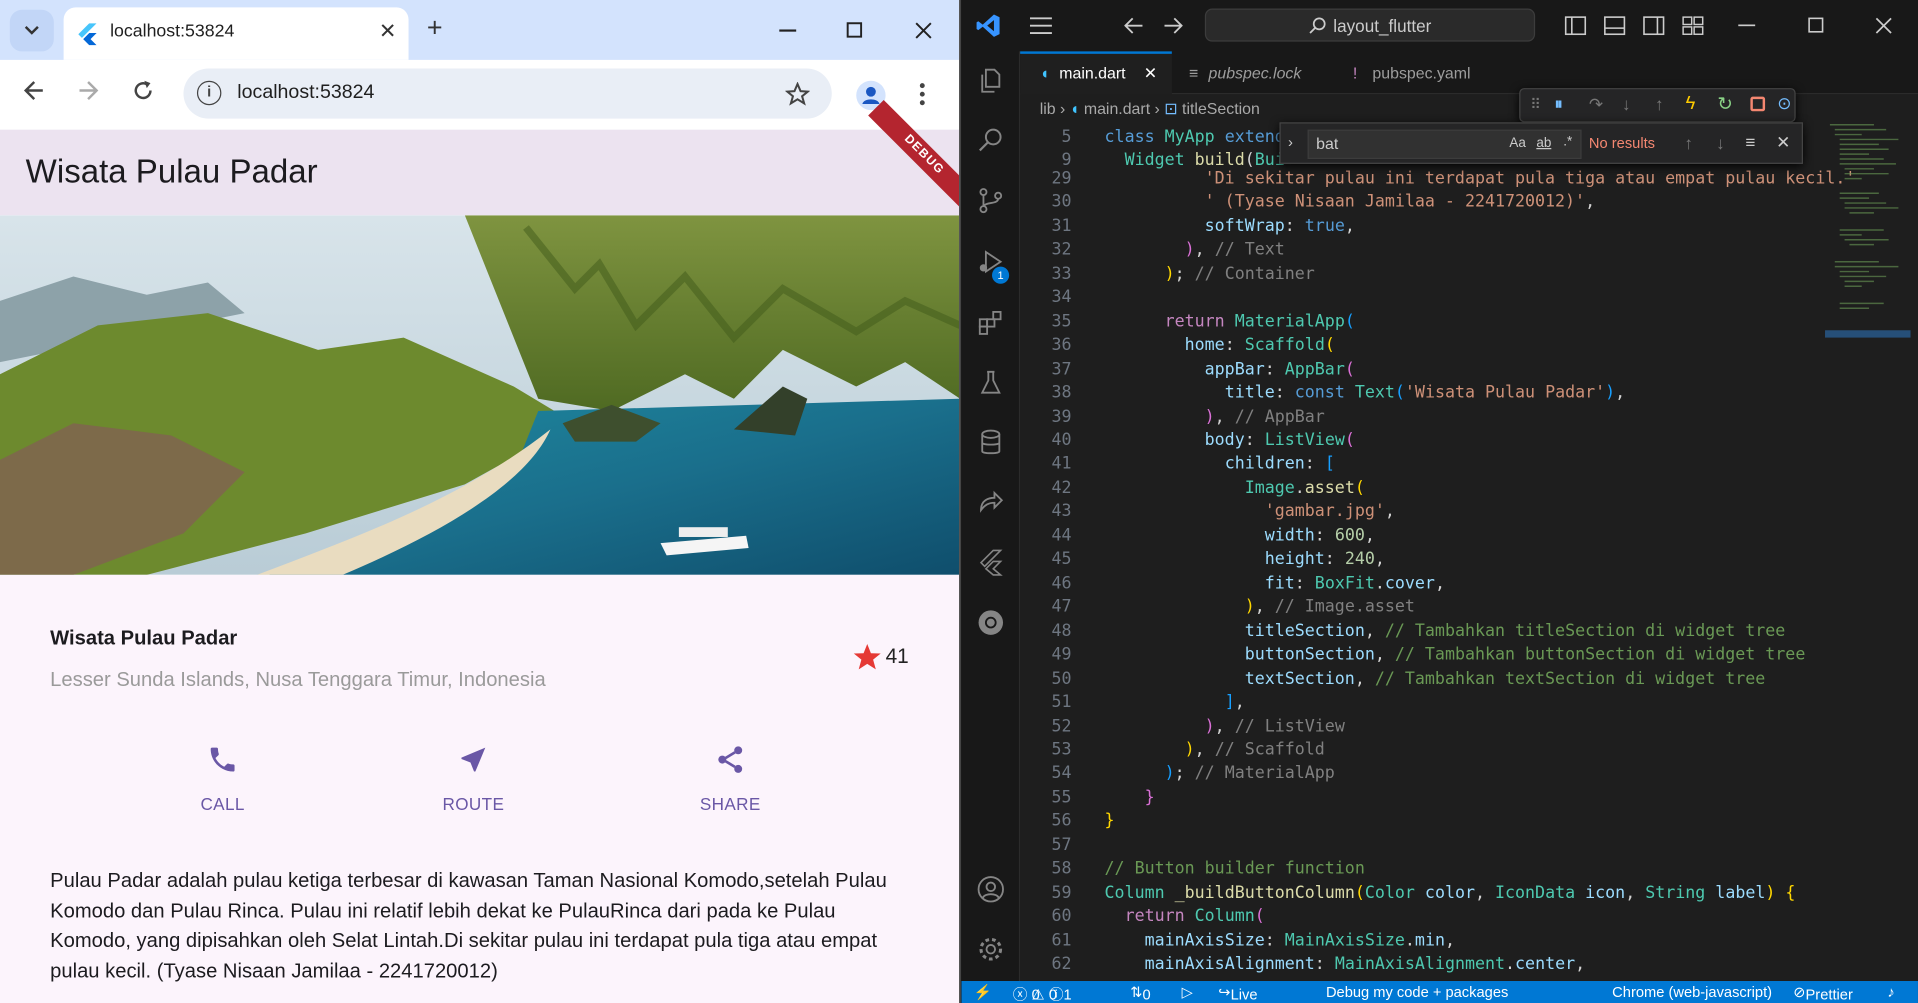 This screenshot has height=1003, width=1918. What do you see at coordinates (990, 949) in the screenshot?
I see `manage-gear-icon` at bounding box center [990, 949].